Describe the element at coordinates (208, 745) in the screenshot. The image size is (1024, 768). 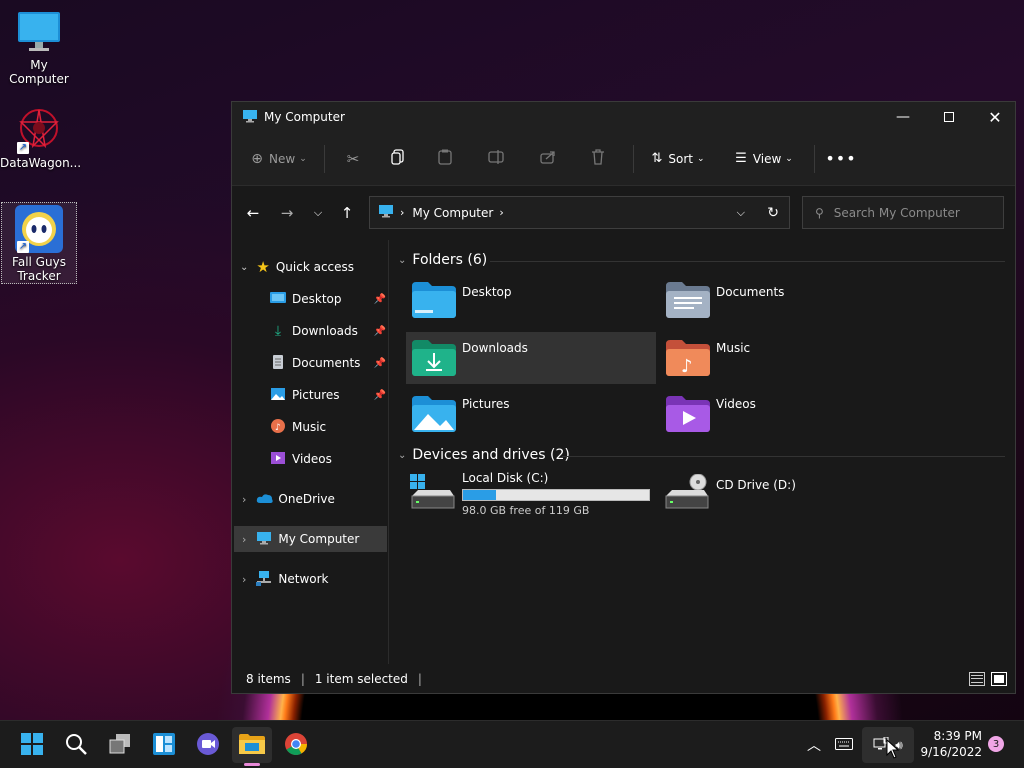
I see `teams-chat-button` at that location.